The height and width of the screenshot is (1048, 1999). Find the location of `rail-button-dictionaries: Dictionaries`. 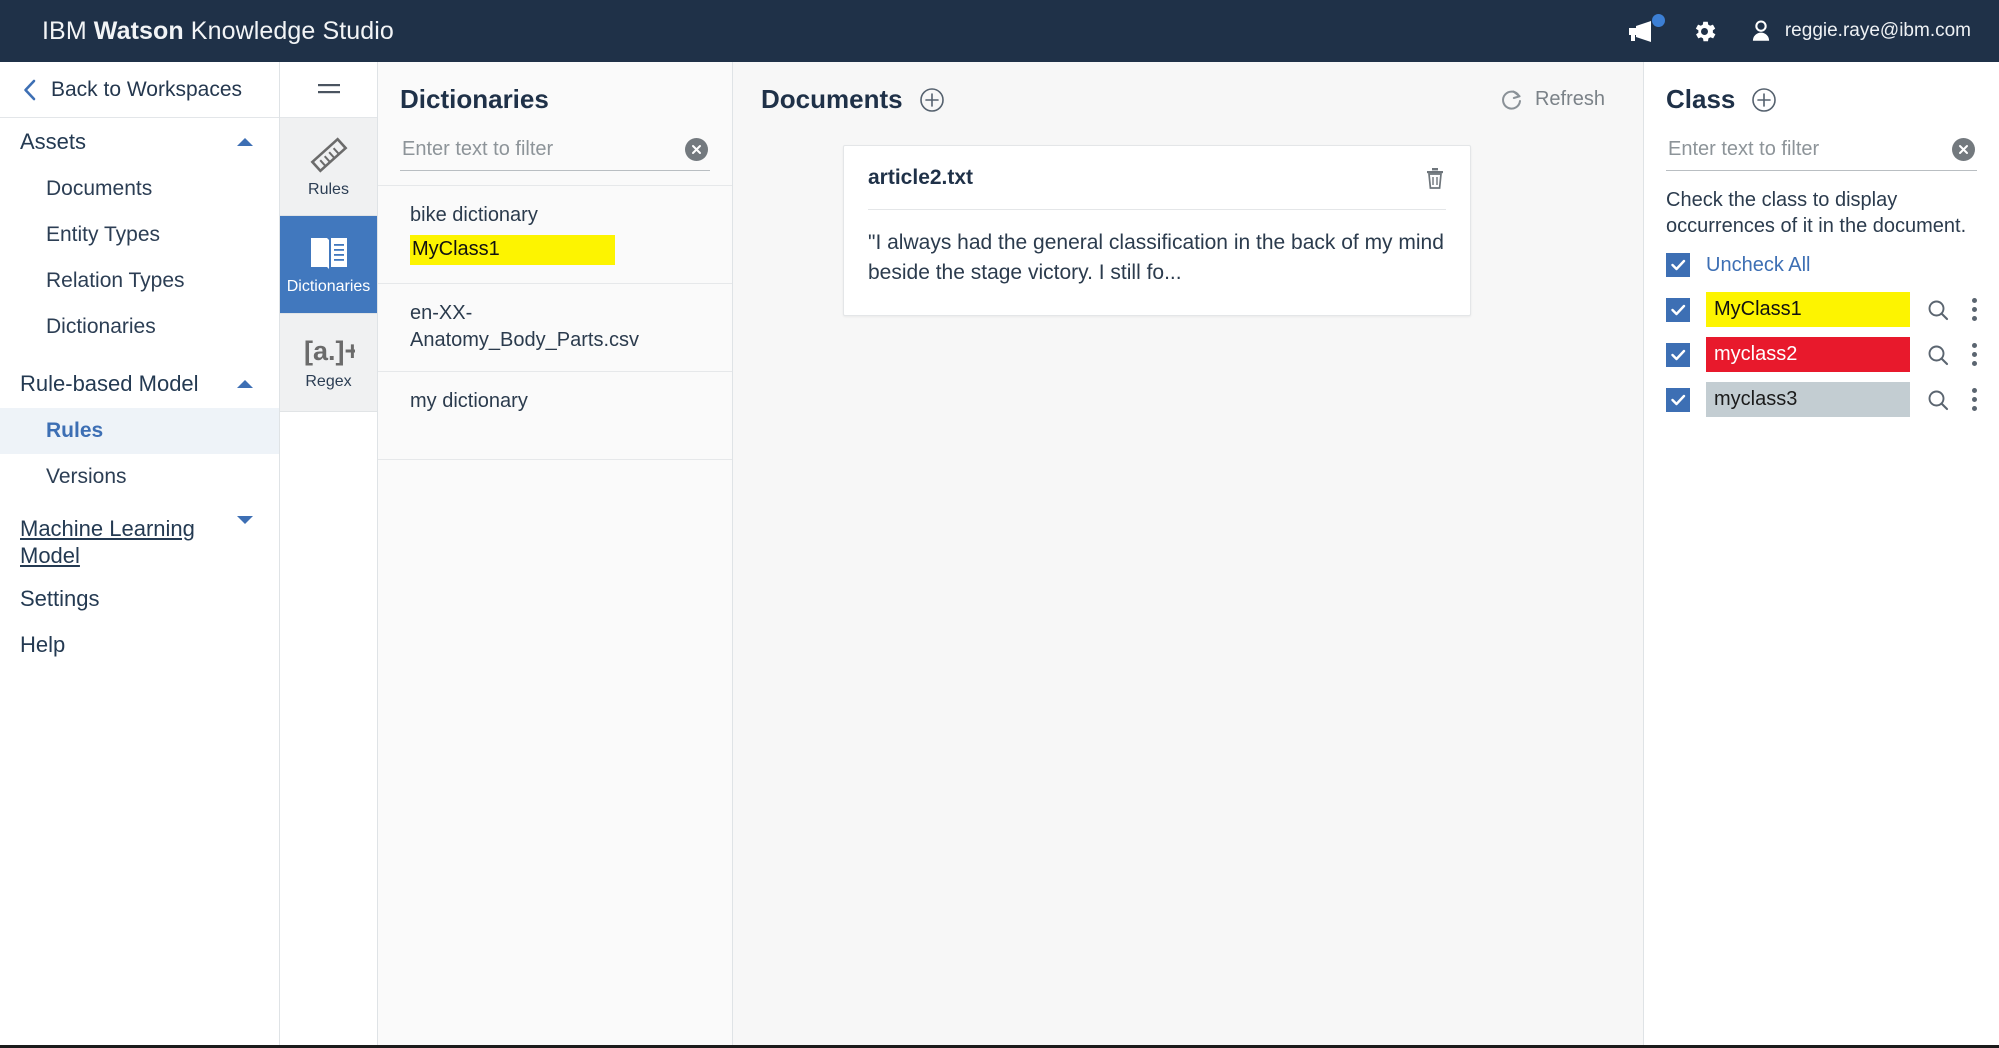

rail-button-dictionaries: Dictionaries is located at coordinates (328, 265).